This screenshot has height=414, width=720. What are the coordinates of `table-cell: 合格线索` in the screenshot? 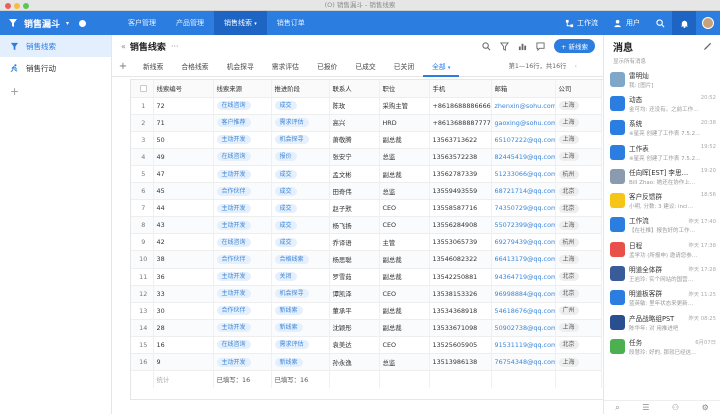 It's located at (300, 259).